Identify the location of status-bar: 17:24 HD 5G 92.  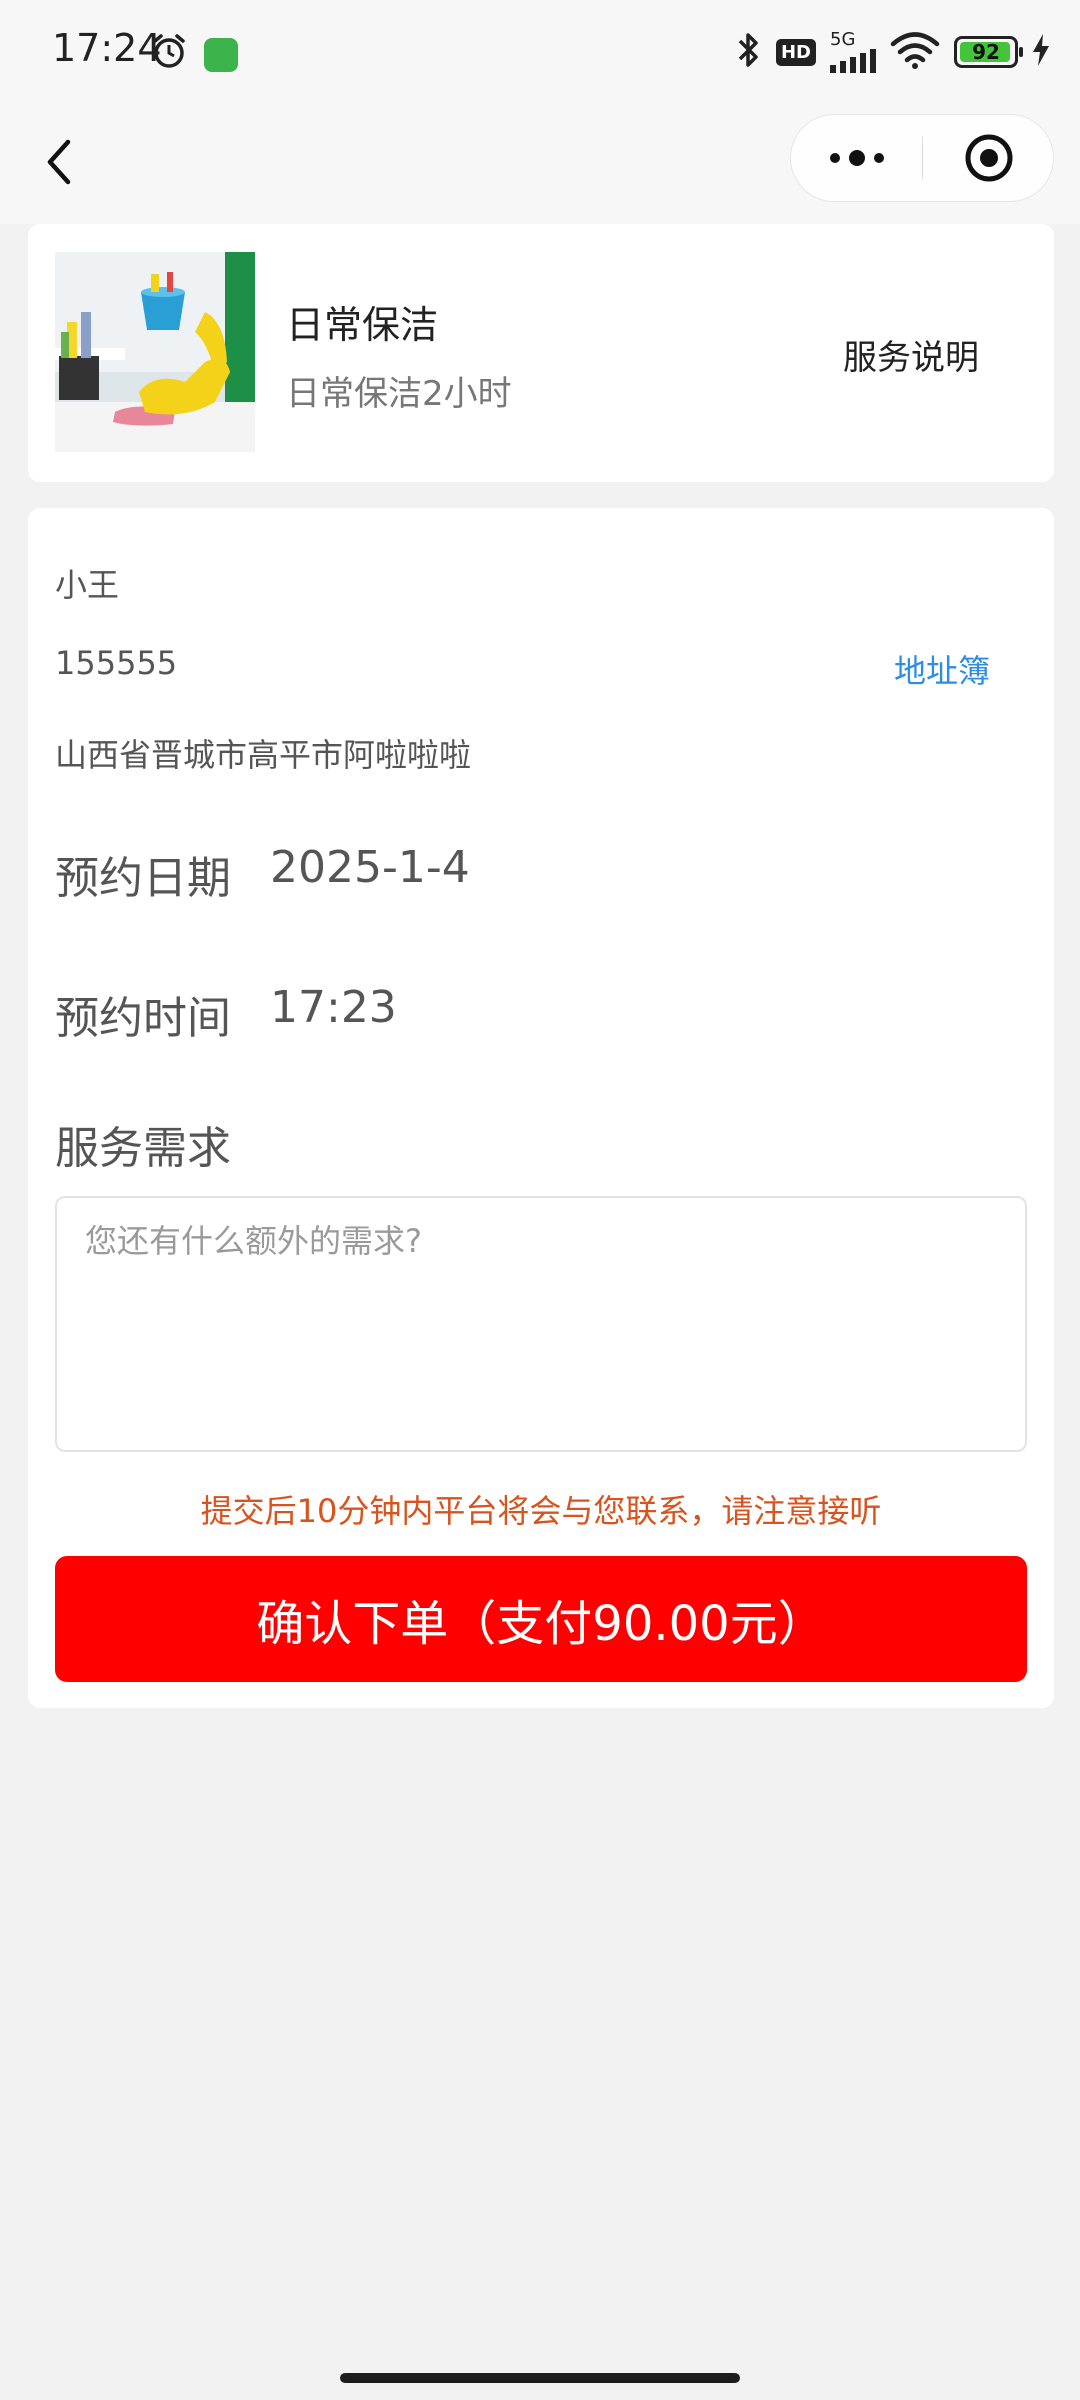
(540, 50).